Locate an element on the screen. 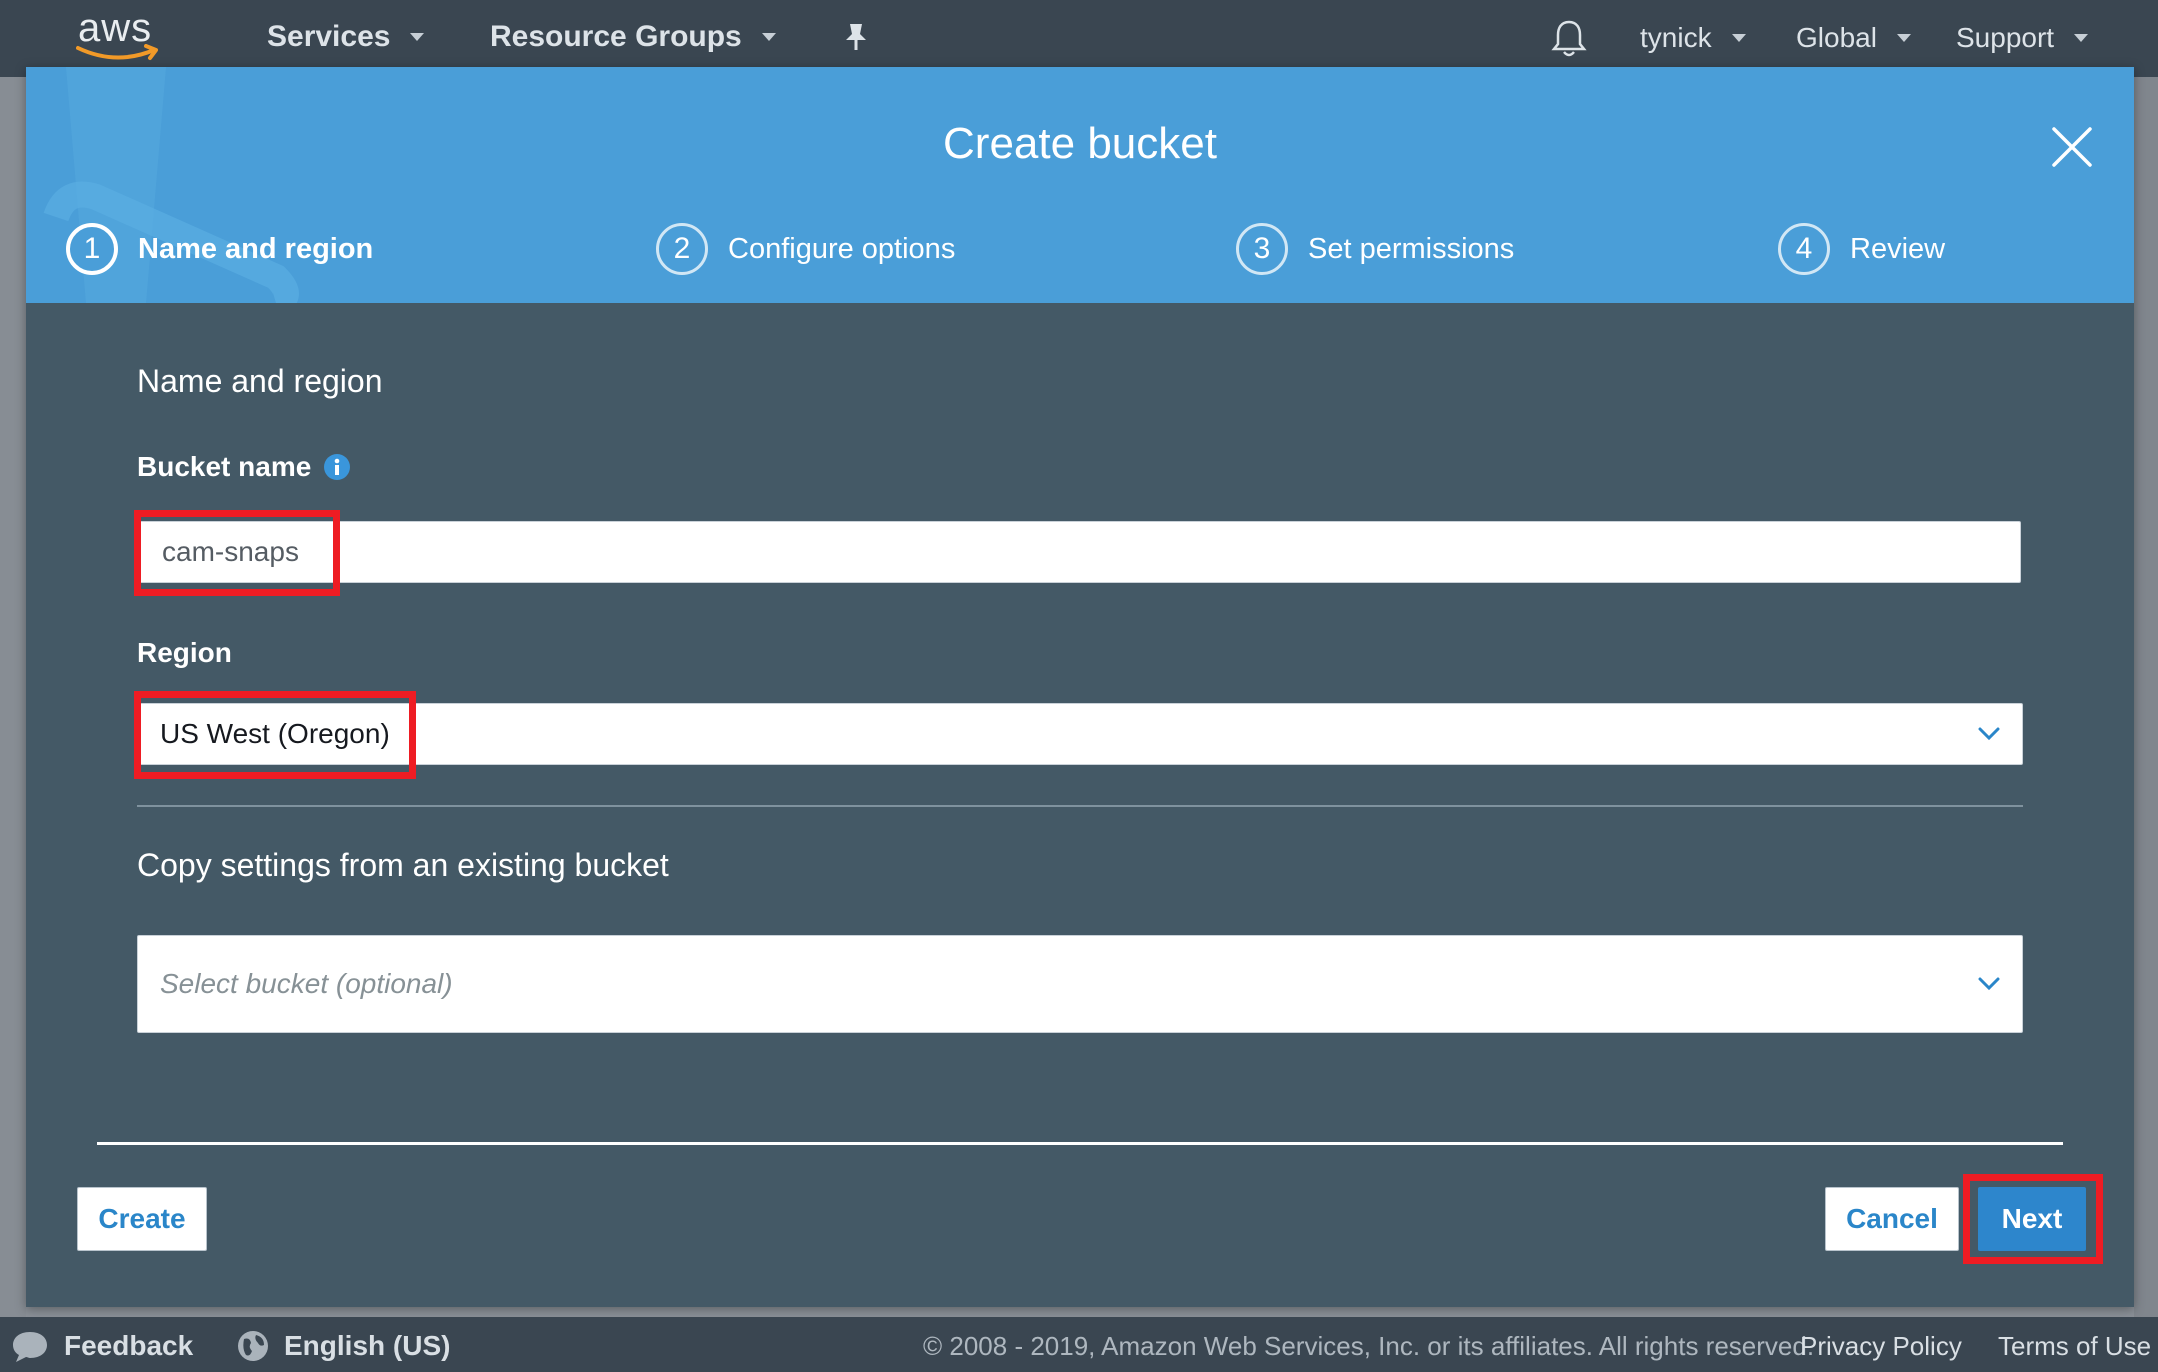  step-number-circle: 1 is located at coordinates (92, 249).